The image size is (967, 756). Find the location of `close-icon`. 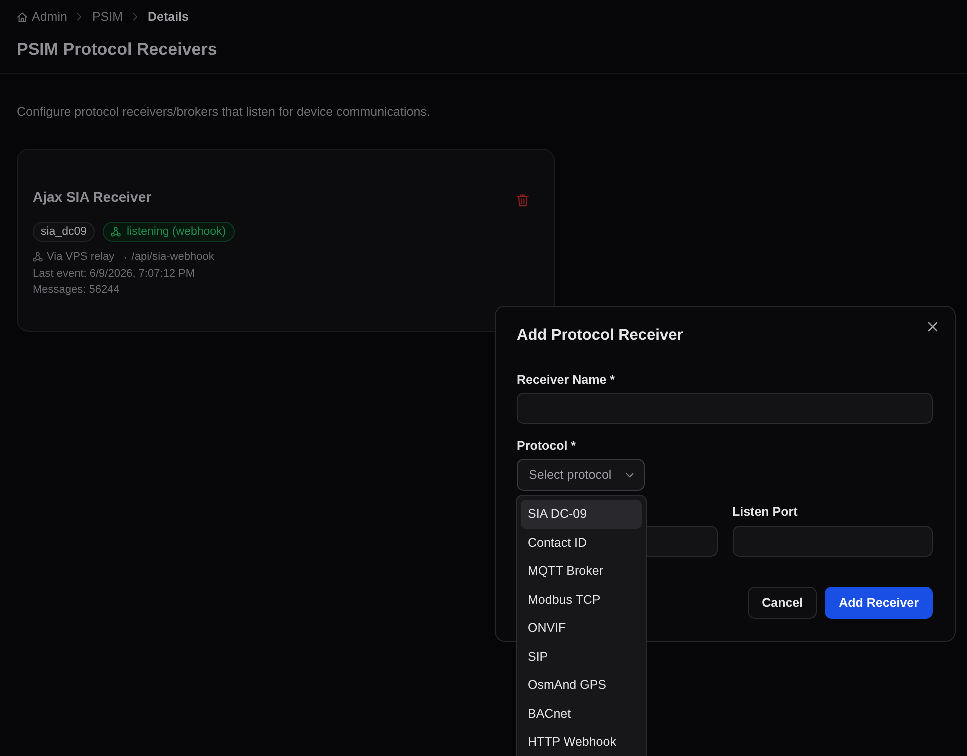

close-icon is located at coordinates (933, 327).